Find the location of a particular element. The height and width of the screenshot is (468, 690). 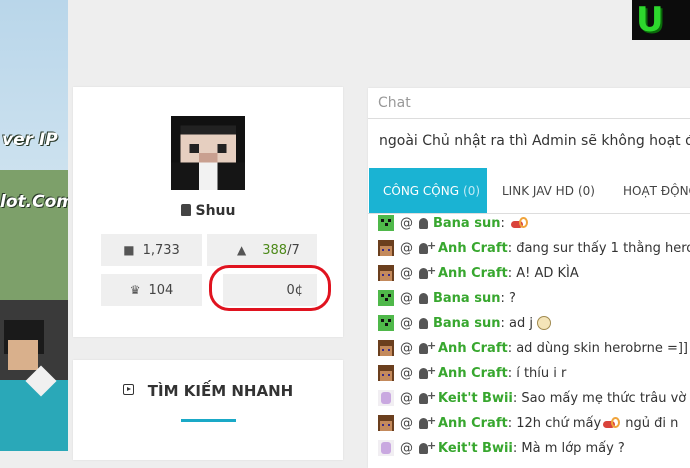

chat-tabs: CÔNG CỘNG(0) LINK JAV HD(0) HOẠT ĐỘNG is located at coordinates (529, 191).